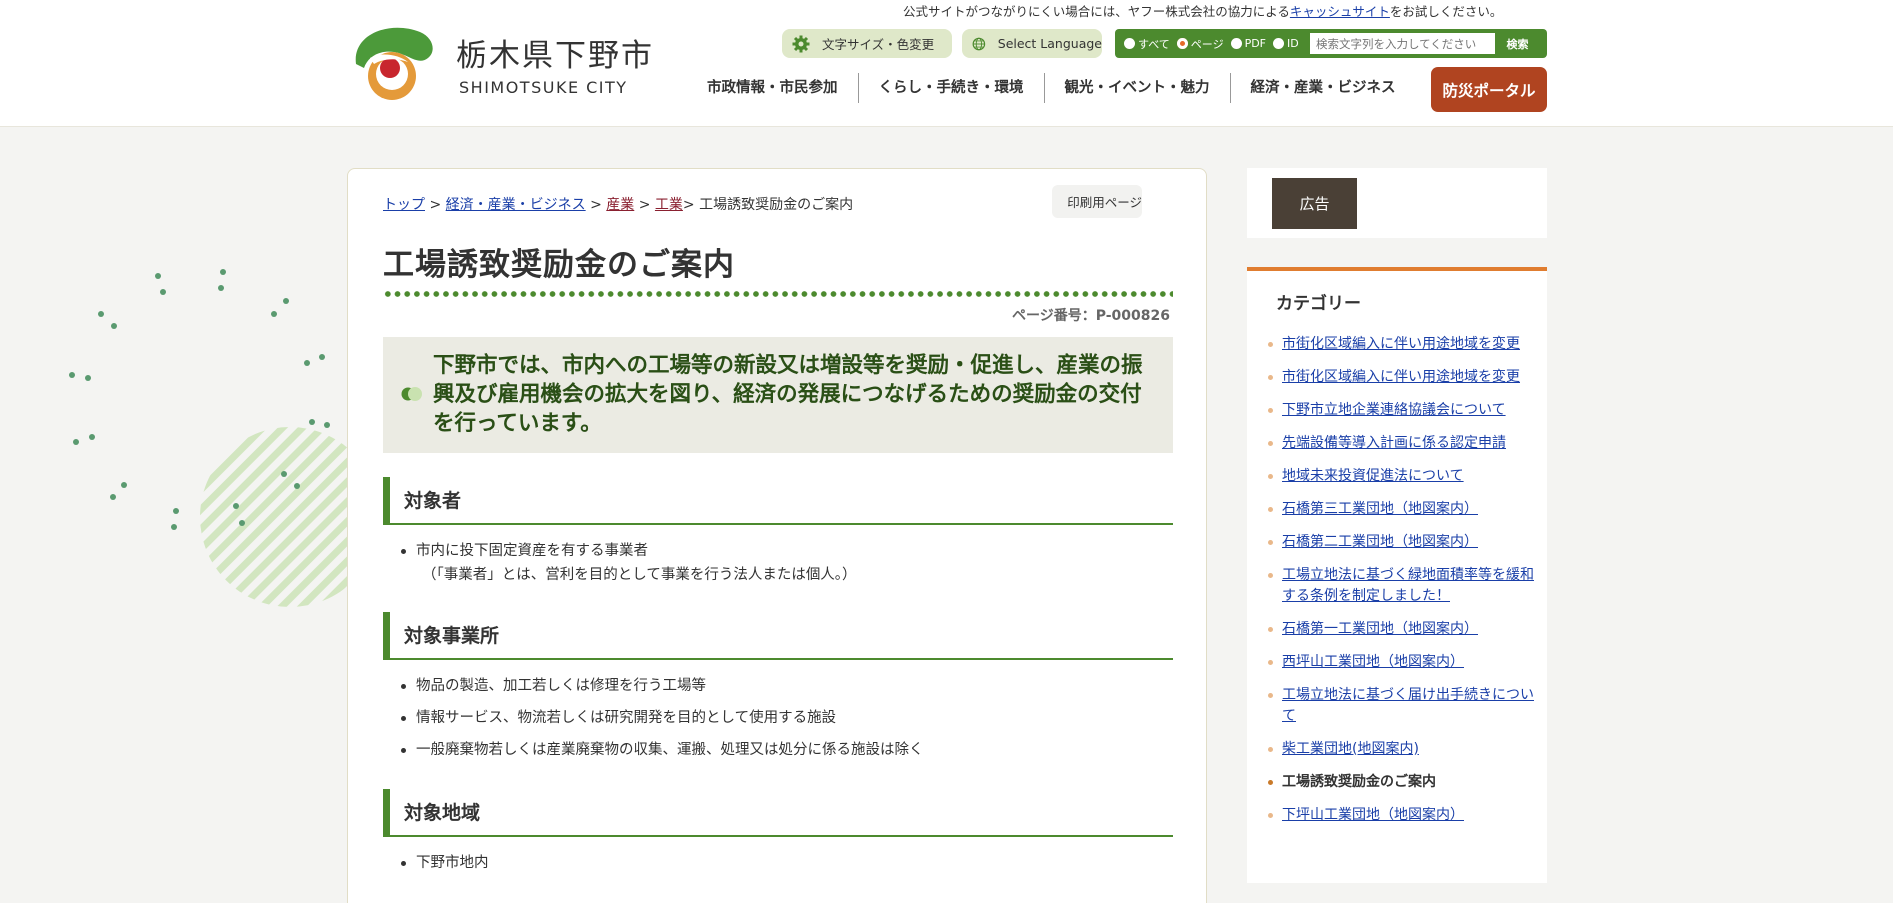 This screenshot has width=1893, height=903. Describe the element at coordinates (208, 438) in the screenshot. I see `decorative-dots-pattern` at that location.